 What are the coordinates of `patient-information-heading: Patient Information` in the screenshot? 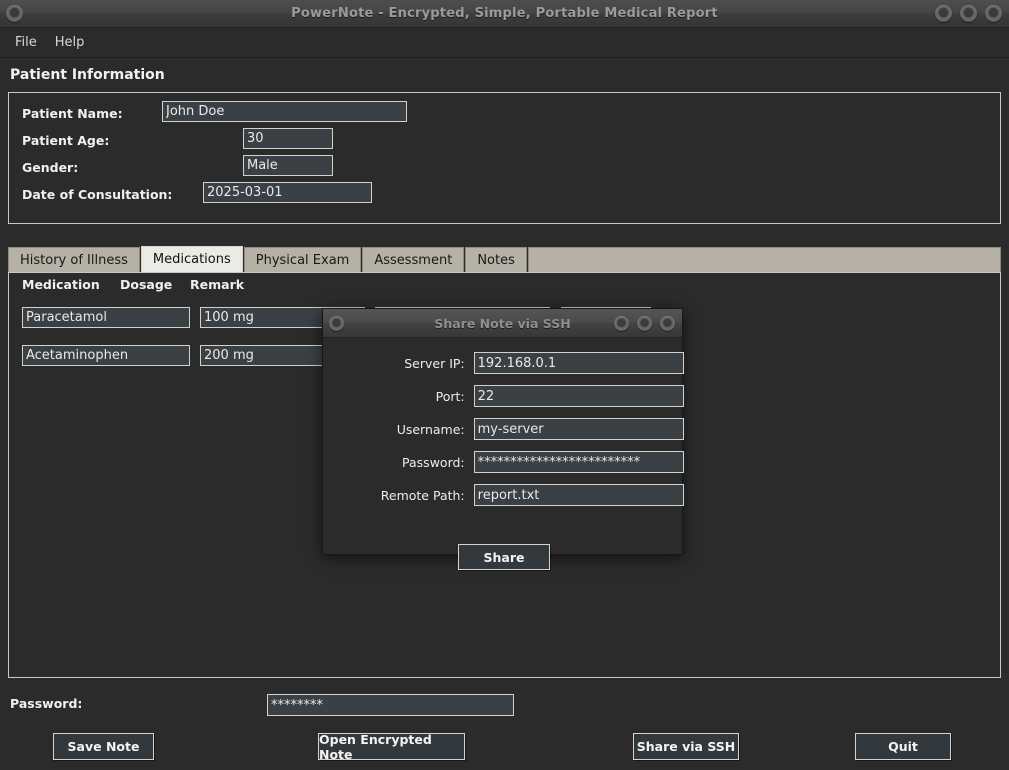 It's located at (87, 75).